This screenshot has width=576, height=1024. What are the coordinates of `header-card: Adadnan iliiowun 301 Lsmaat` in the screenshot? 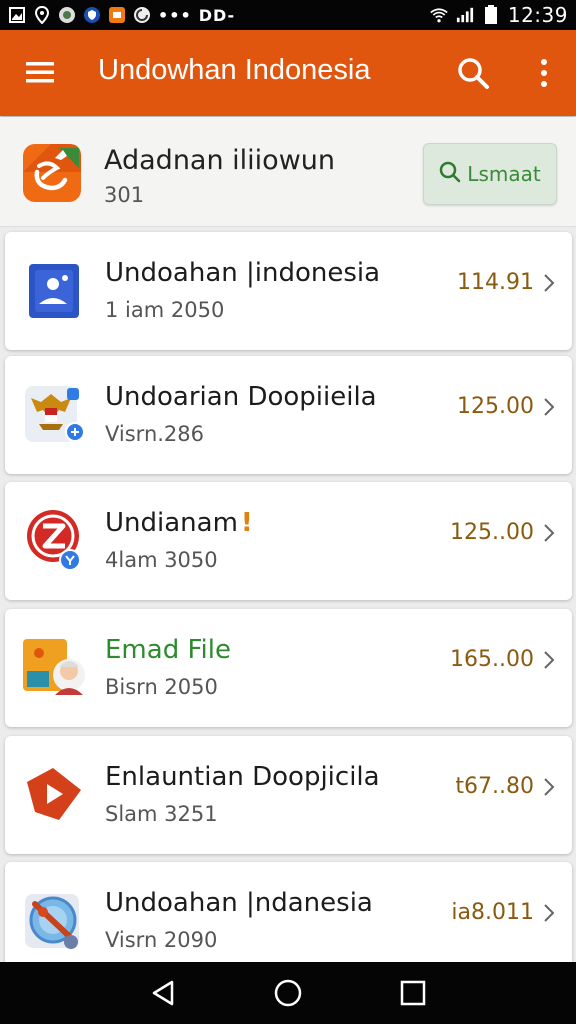 It's located at (288, 172).